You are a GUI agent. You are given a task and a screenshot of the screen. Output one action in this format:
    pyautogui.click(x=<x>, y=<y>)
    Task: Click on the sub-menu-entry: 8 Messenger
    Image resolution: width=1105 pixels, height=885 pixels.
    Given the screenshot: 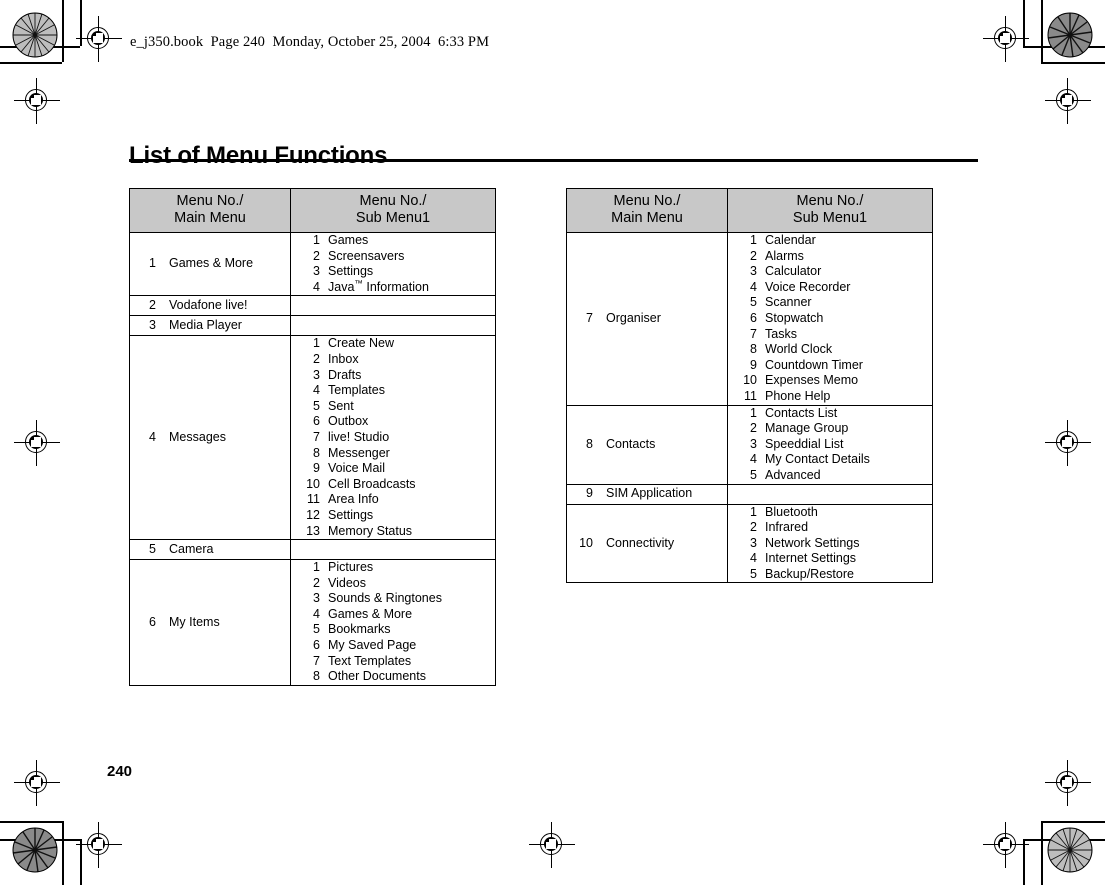 What is the action you would take?
    pyautogui.click(x=393, y=454)
    